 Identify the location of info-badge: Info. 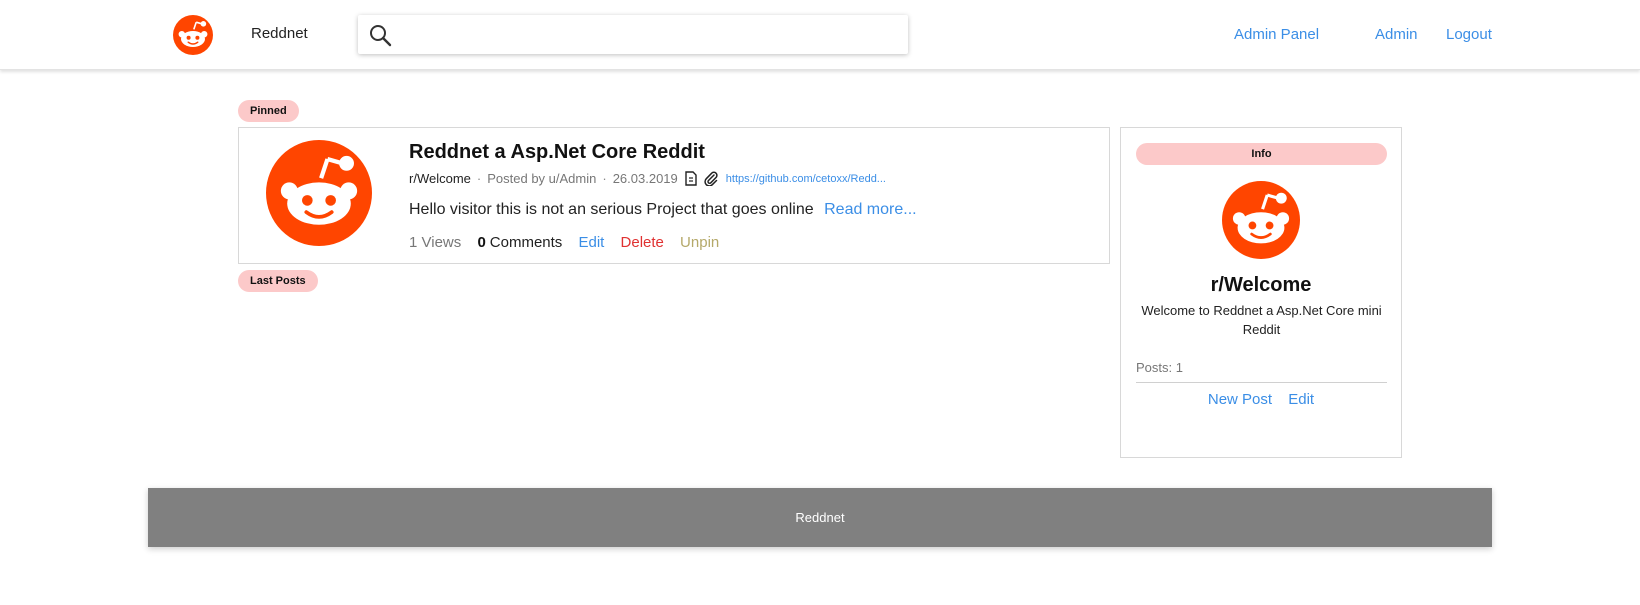
(1261, 154).